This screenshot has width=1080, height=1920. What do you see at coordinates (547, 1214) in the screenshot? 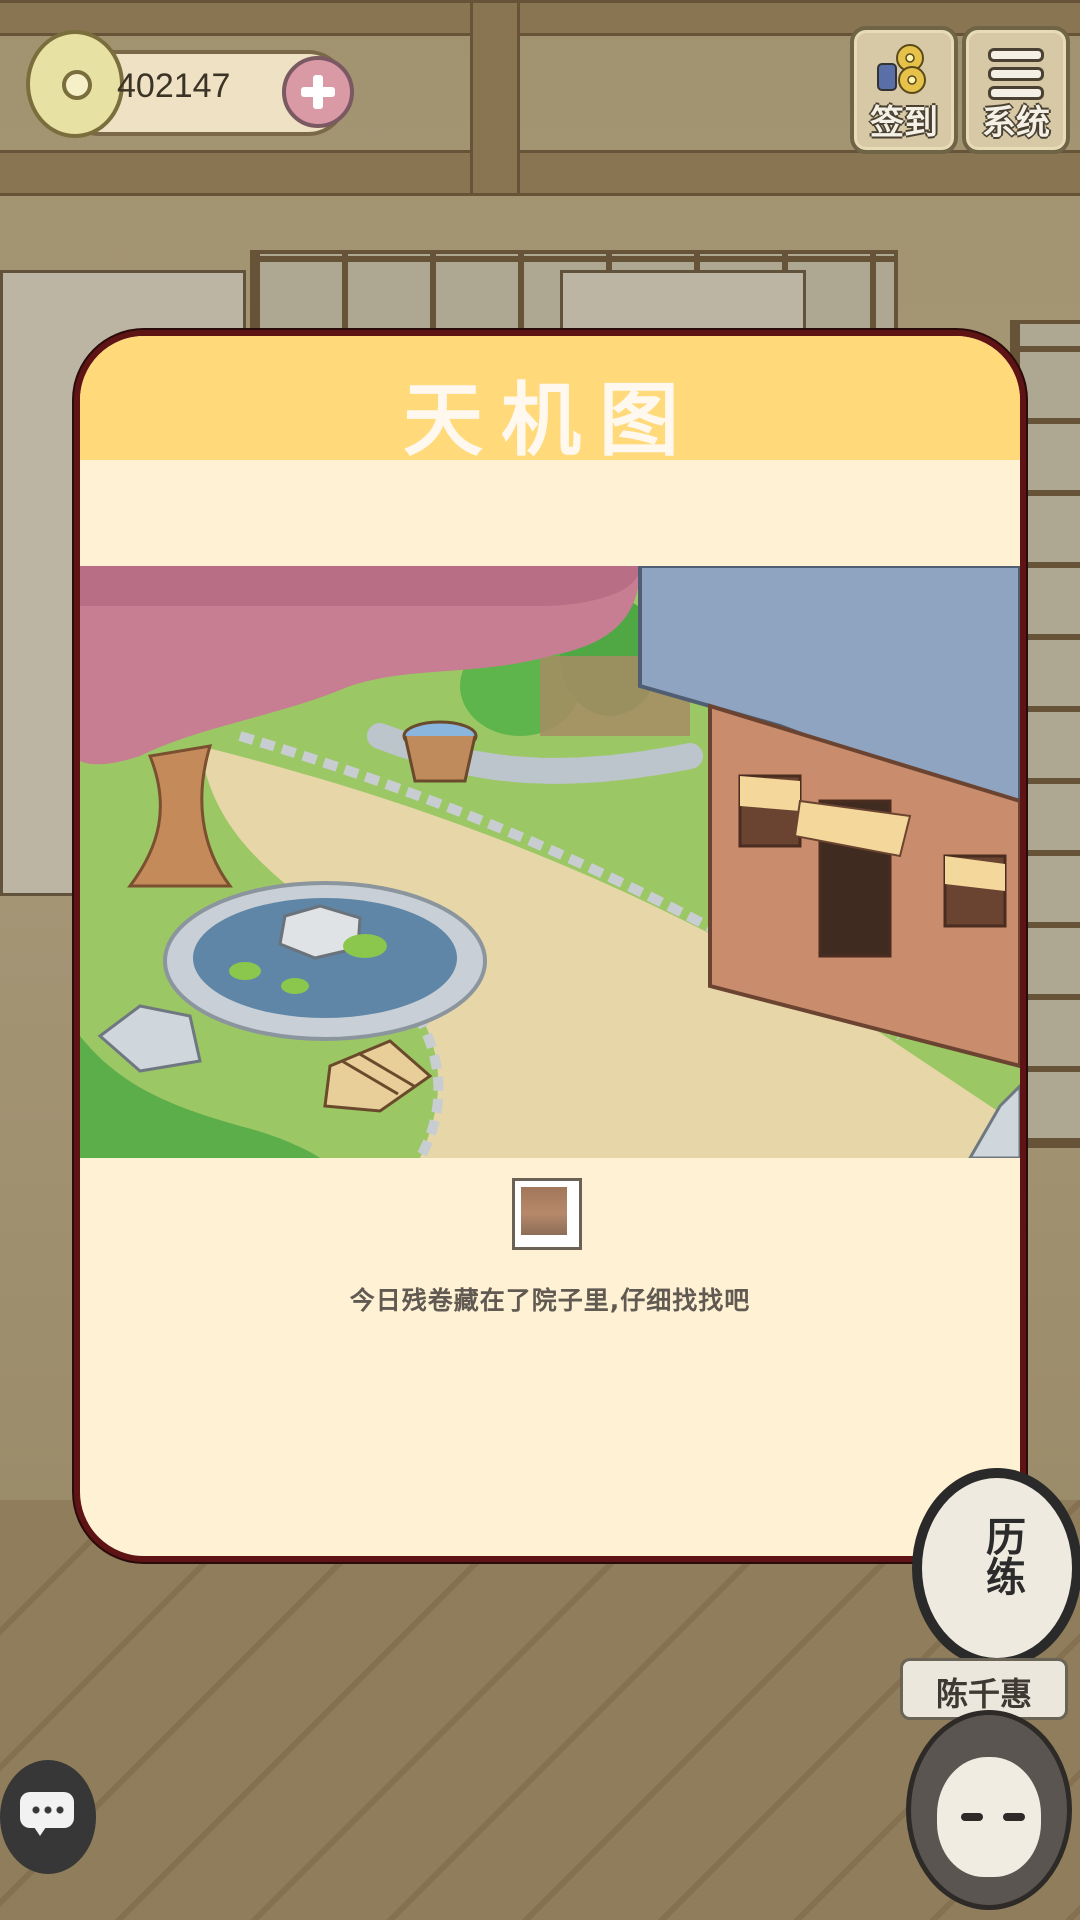
I see `scroll-fragment-slot` at bounding box center [547, 1214].